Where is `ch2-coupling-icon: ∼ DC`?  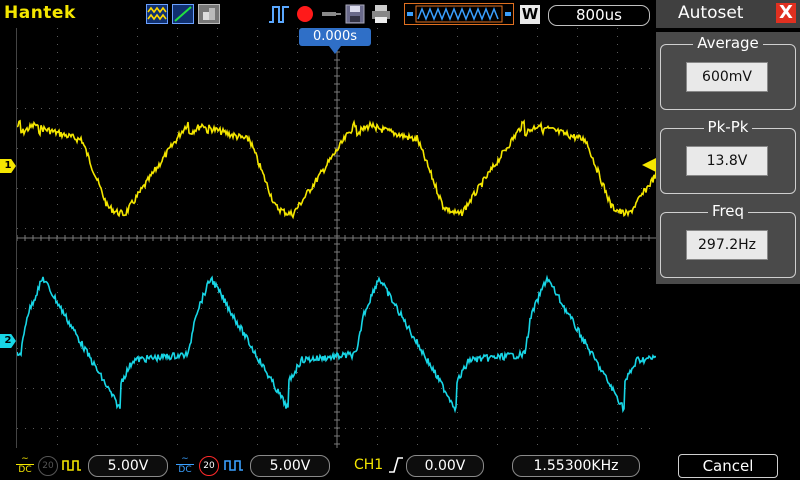 ch2-coupling-icon: ∼ DC is located at coordinates (185, 465).